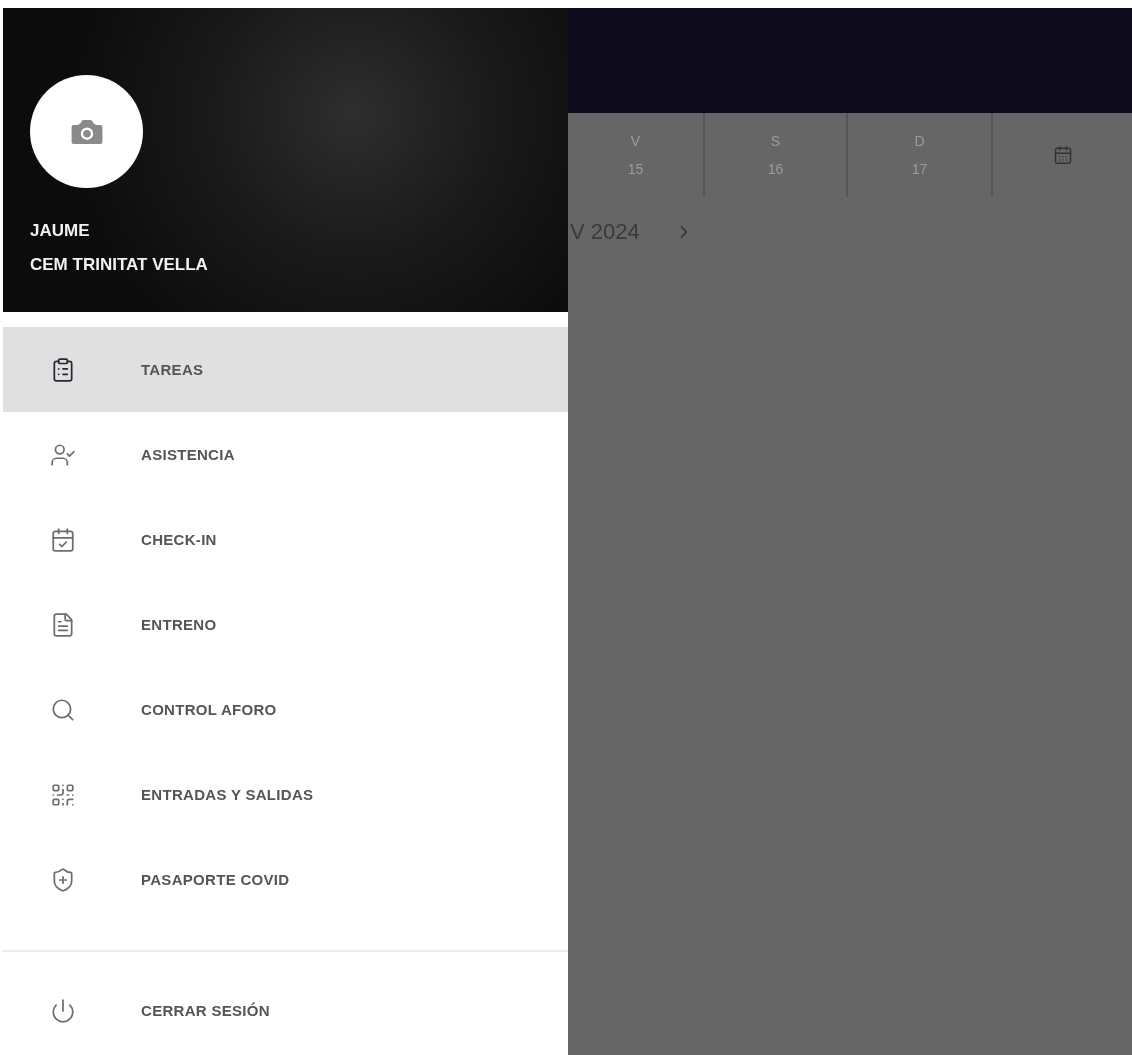  Describe the element at coordinates (209, 709) in the screenshot. I see `menu-label: CONTROL AFORO` at that location.